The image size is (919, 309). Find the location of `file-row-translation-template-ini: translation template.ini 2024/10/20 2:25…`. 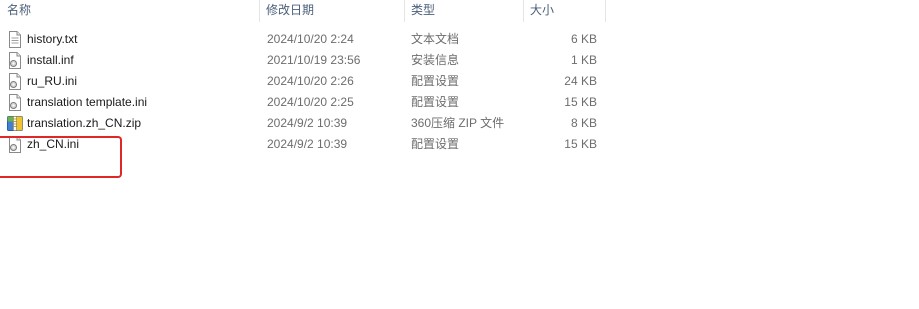

file-row-translation-template-ini: translation template.ini 2024/10/20 2:25… is located at coordinates (303, 102).